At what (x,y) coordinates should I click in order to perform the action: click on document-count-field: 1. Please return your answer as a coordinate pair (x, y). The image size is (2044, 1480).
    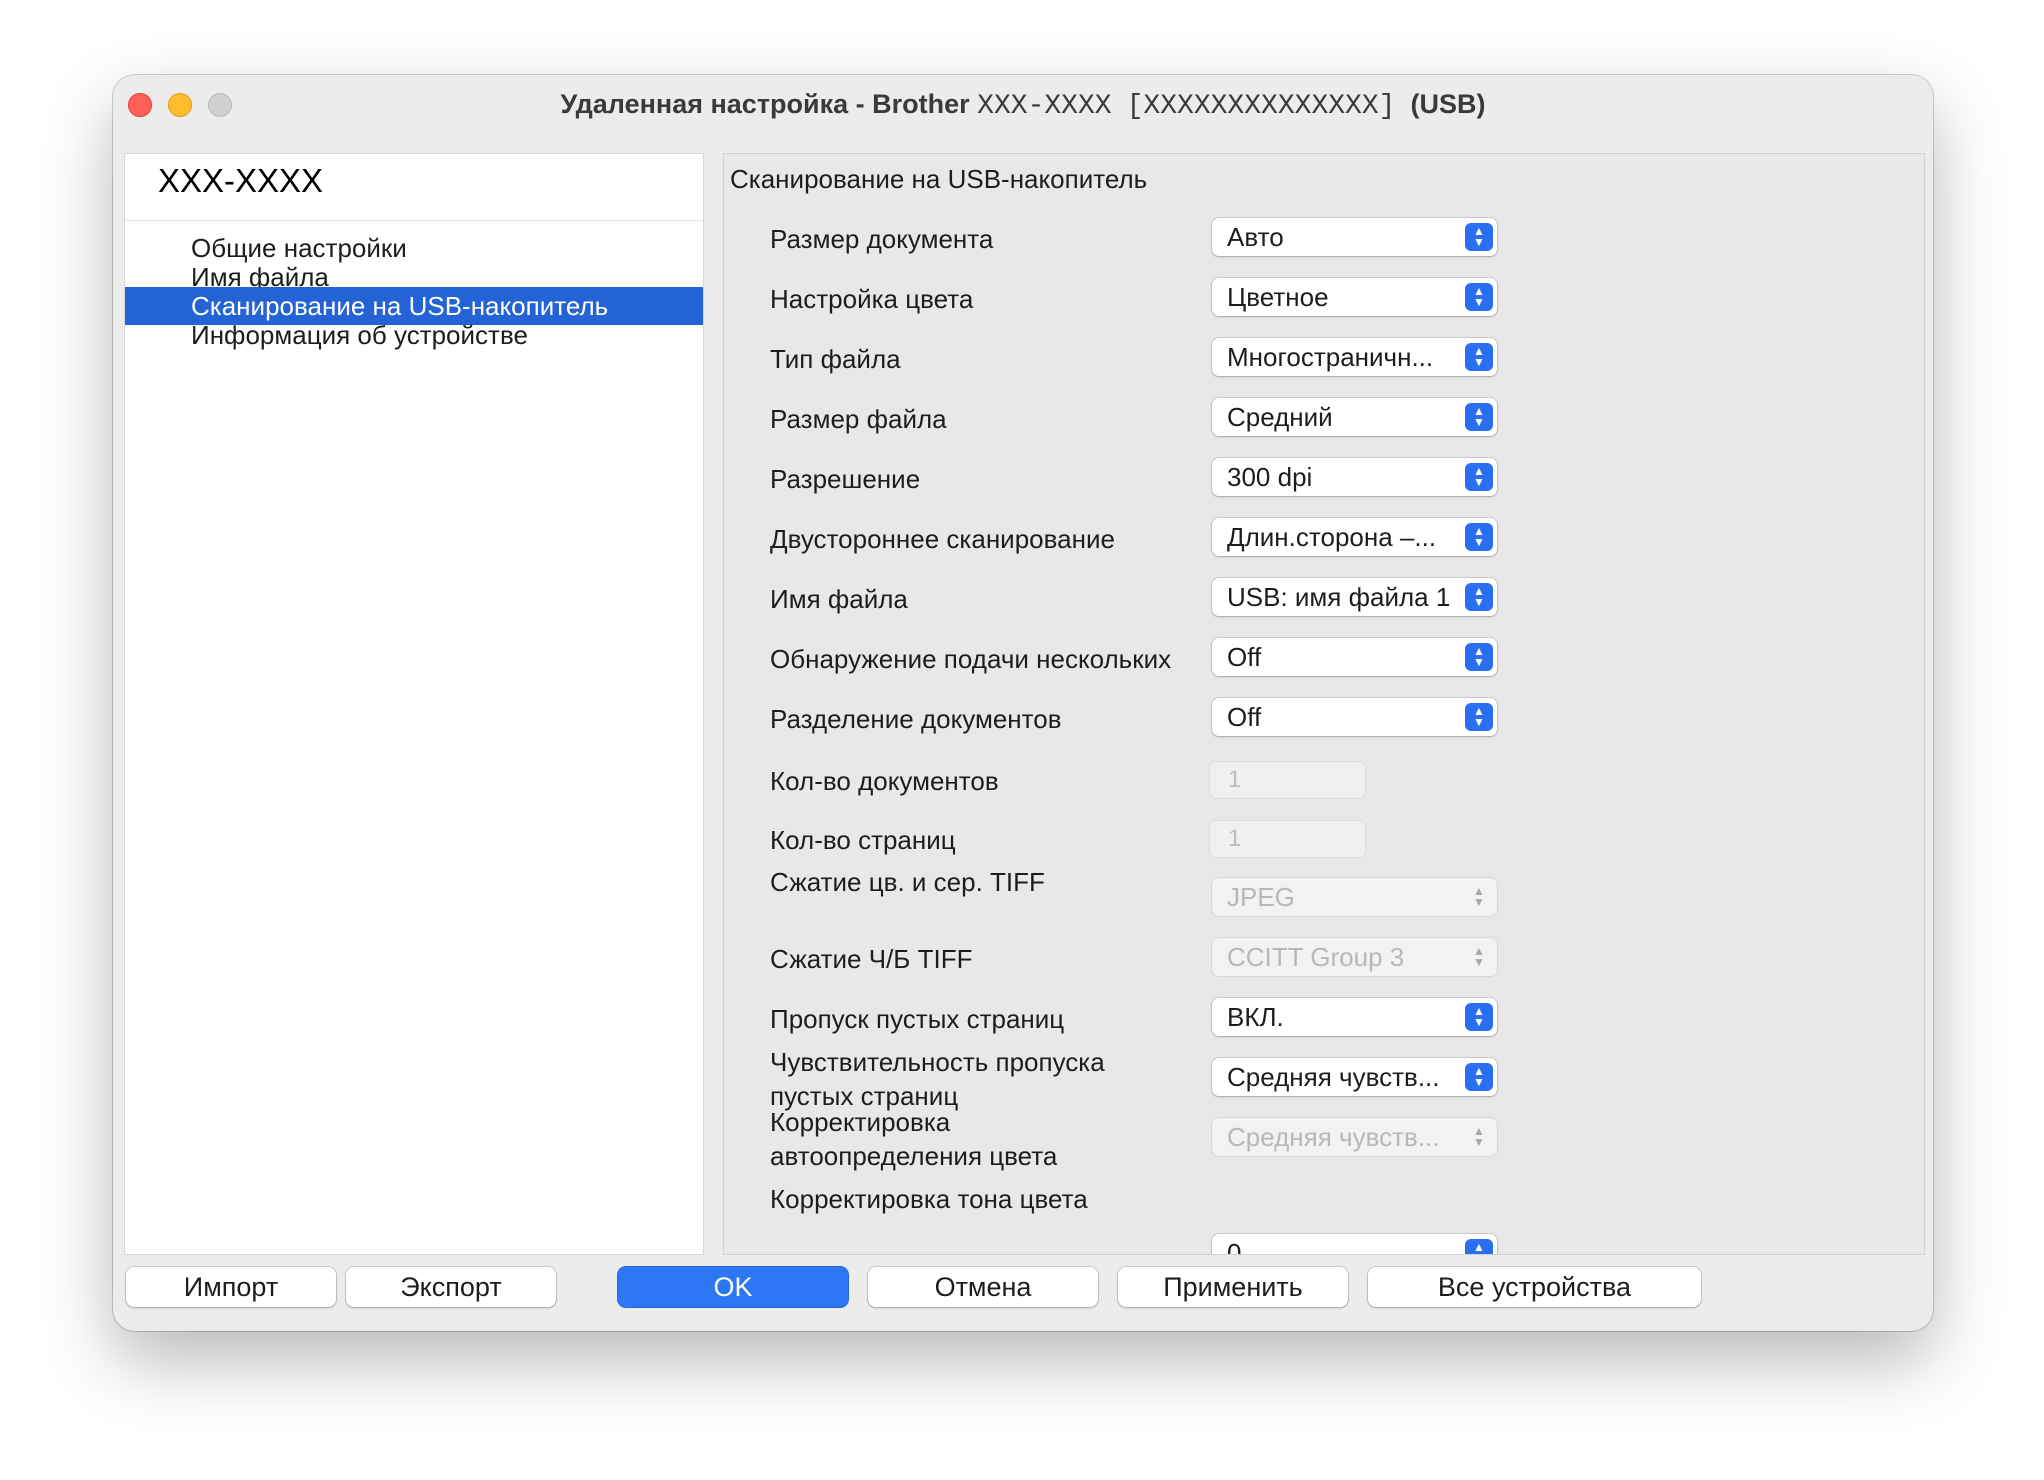
    Looking at the image, I should click on (1287, 780).